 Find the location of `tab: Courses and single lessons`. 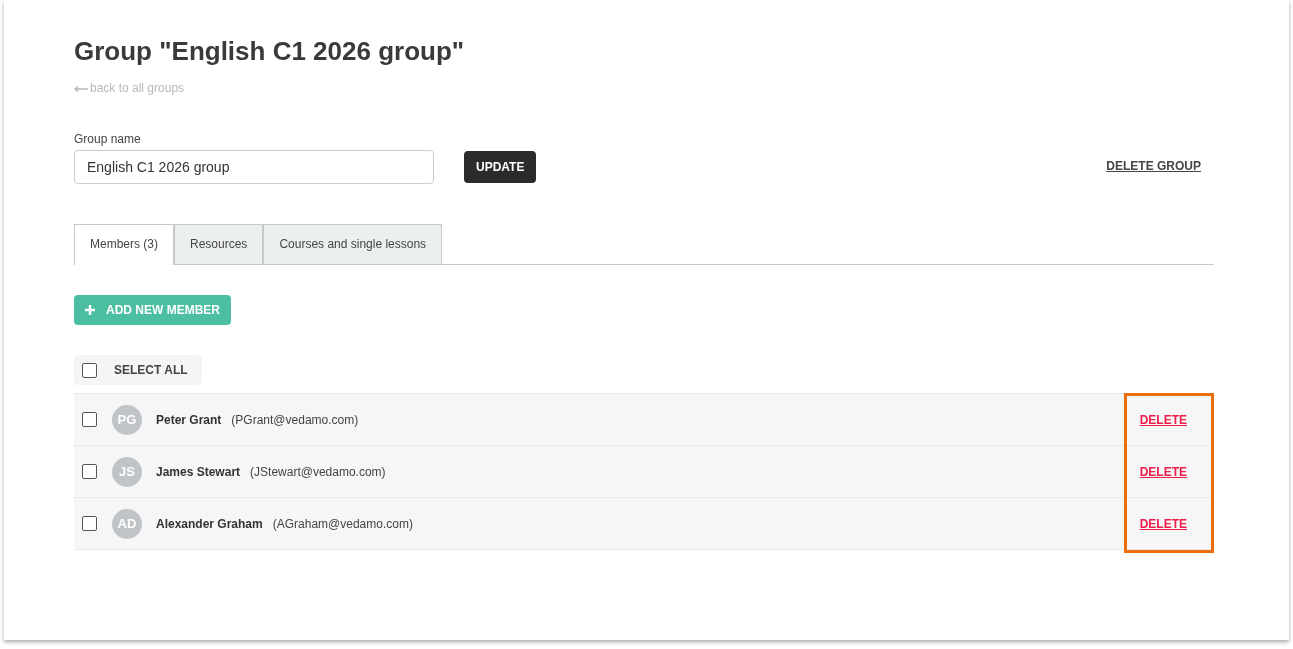

tab: Courses and single lessons is located at coordinates (353, 244).